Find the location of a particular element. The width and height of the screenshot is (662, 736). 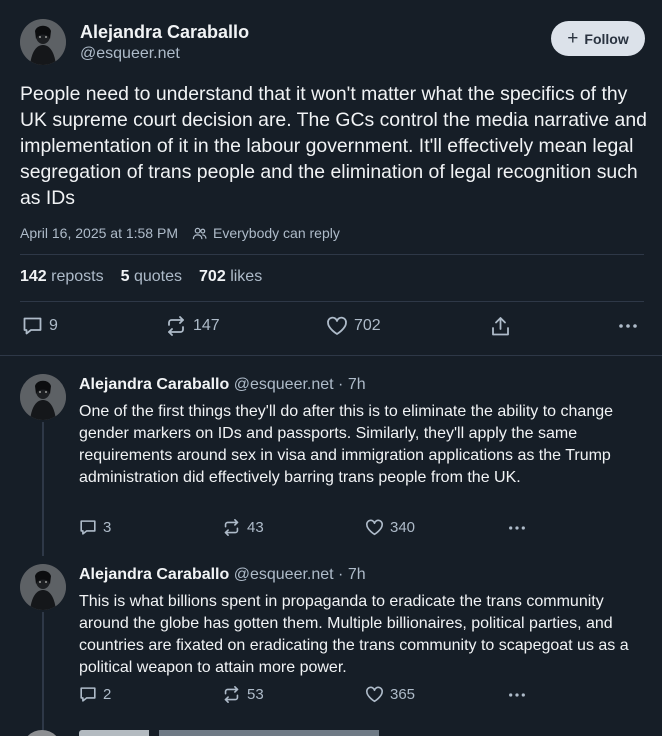

follow-button: + Follow is located at coordinates (598, 38).